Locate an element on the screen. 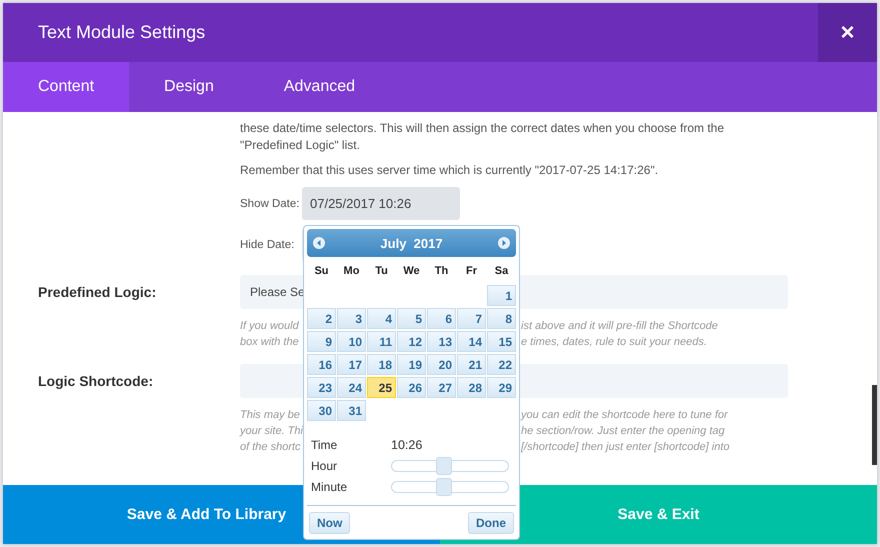  calendar-day: 29 is located at coordinates (501, 387).